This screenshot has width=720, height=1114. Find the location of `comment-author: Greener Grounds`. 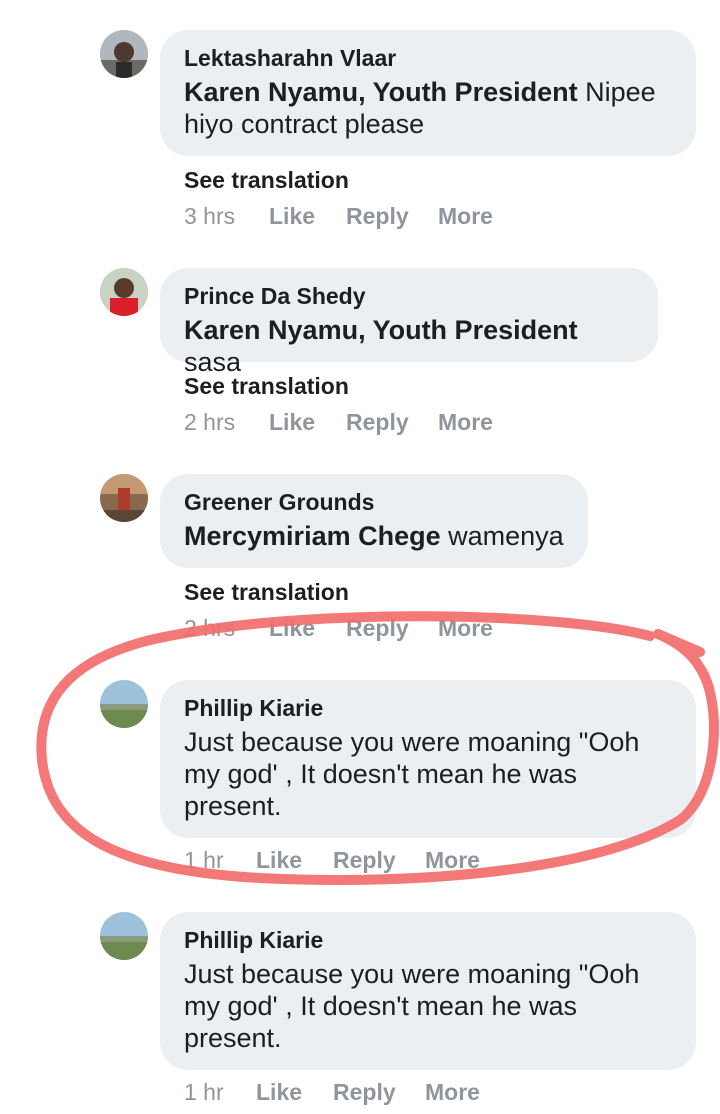

comment-author: Greener Grounds is located at coordinates (374, 502).